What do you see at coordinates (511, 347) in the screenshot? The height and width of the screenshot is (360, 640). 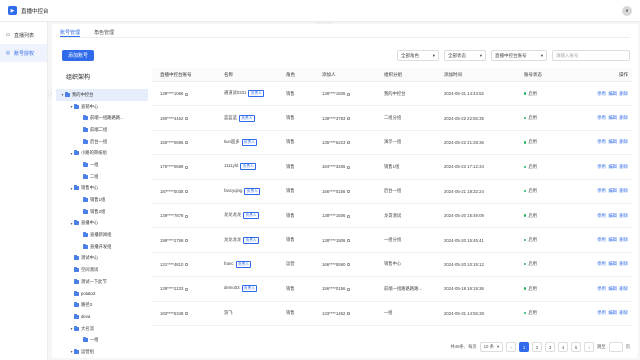 I see `prev-page-button: ‹` at bounding box center [511, 347].